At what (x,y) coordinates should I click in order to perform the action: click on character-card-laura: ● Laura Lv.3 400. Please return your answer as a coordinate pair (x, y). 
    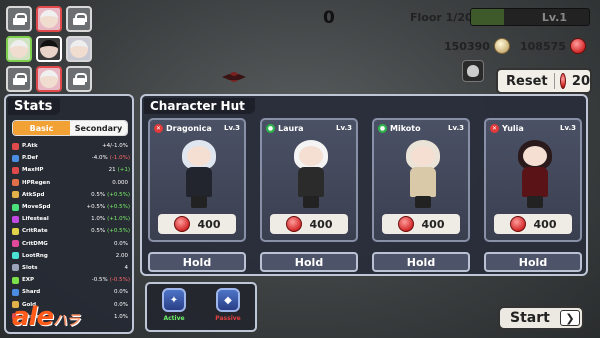
    Looking at the image, I should click on (309, 180).